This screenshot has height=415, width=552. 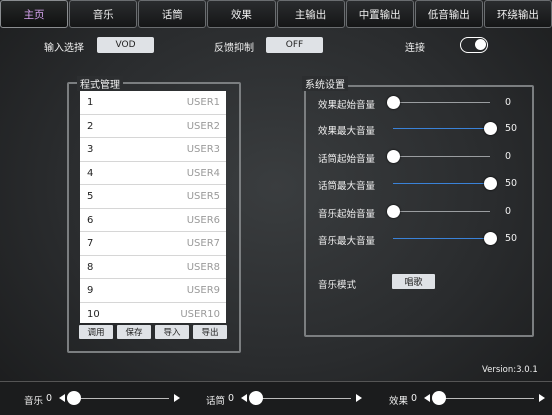 I want to click on music-mode-button: 唱歌, so click(x=413, y=281).